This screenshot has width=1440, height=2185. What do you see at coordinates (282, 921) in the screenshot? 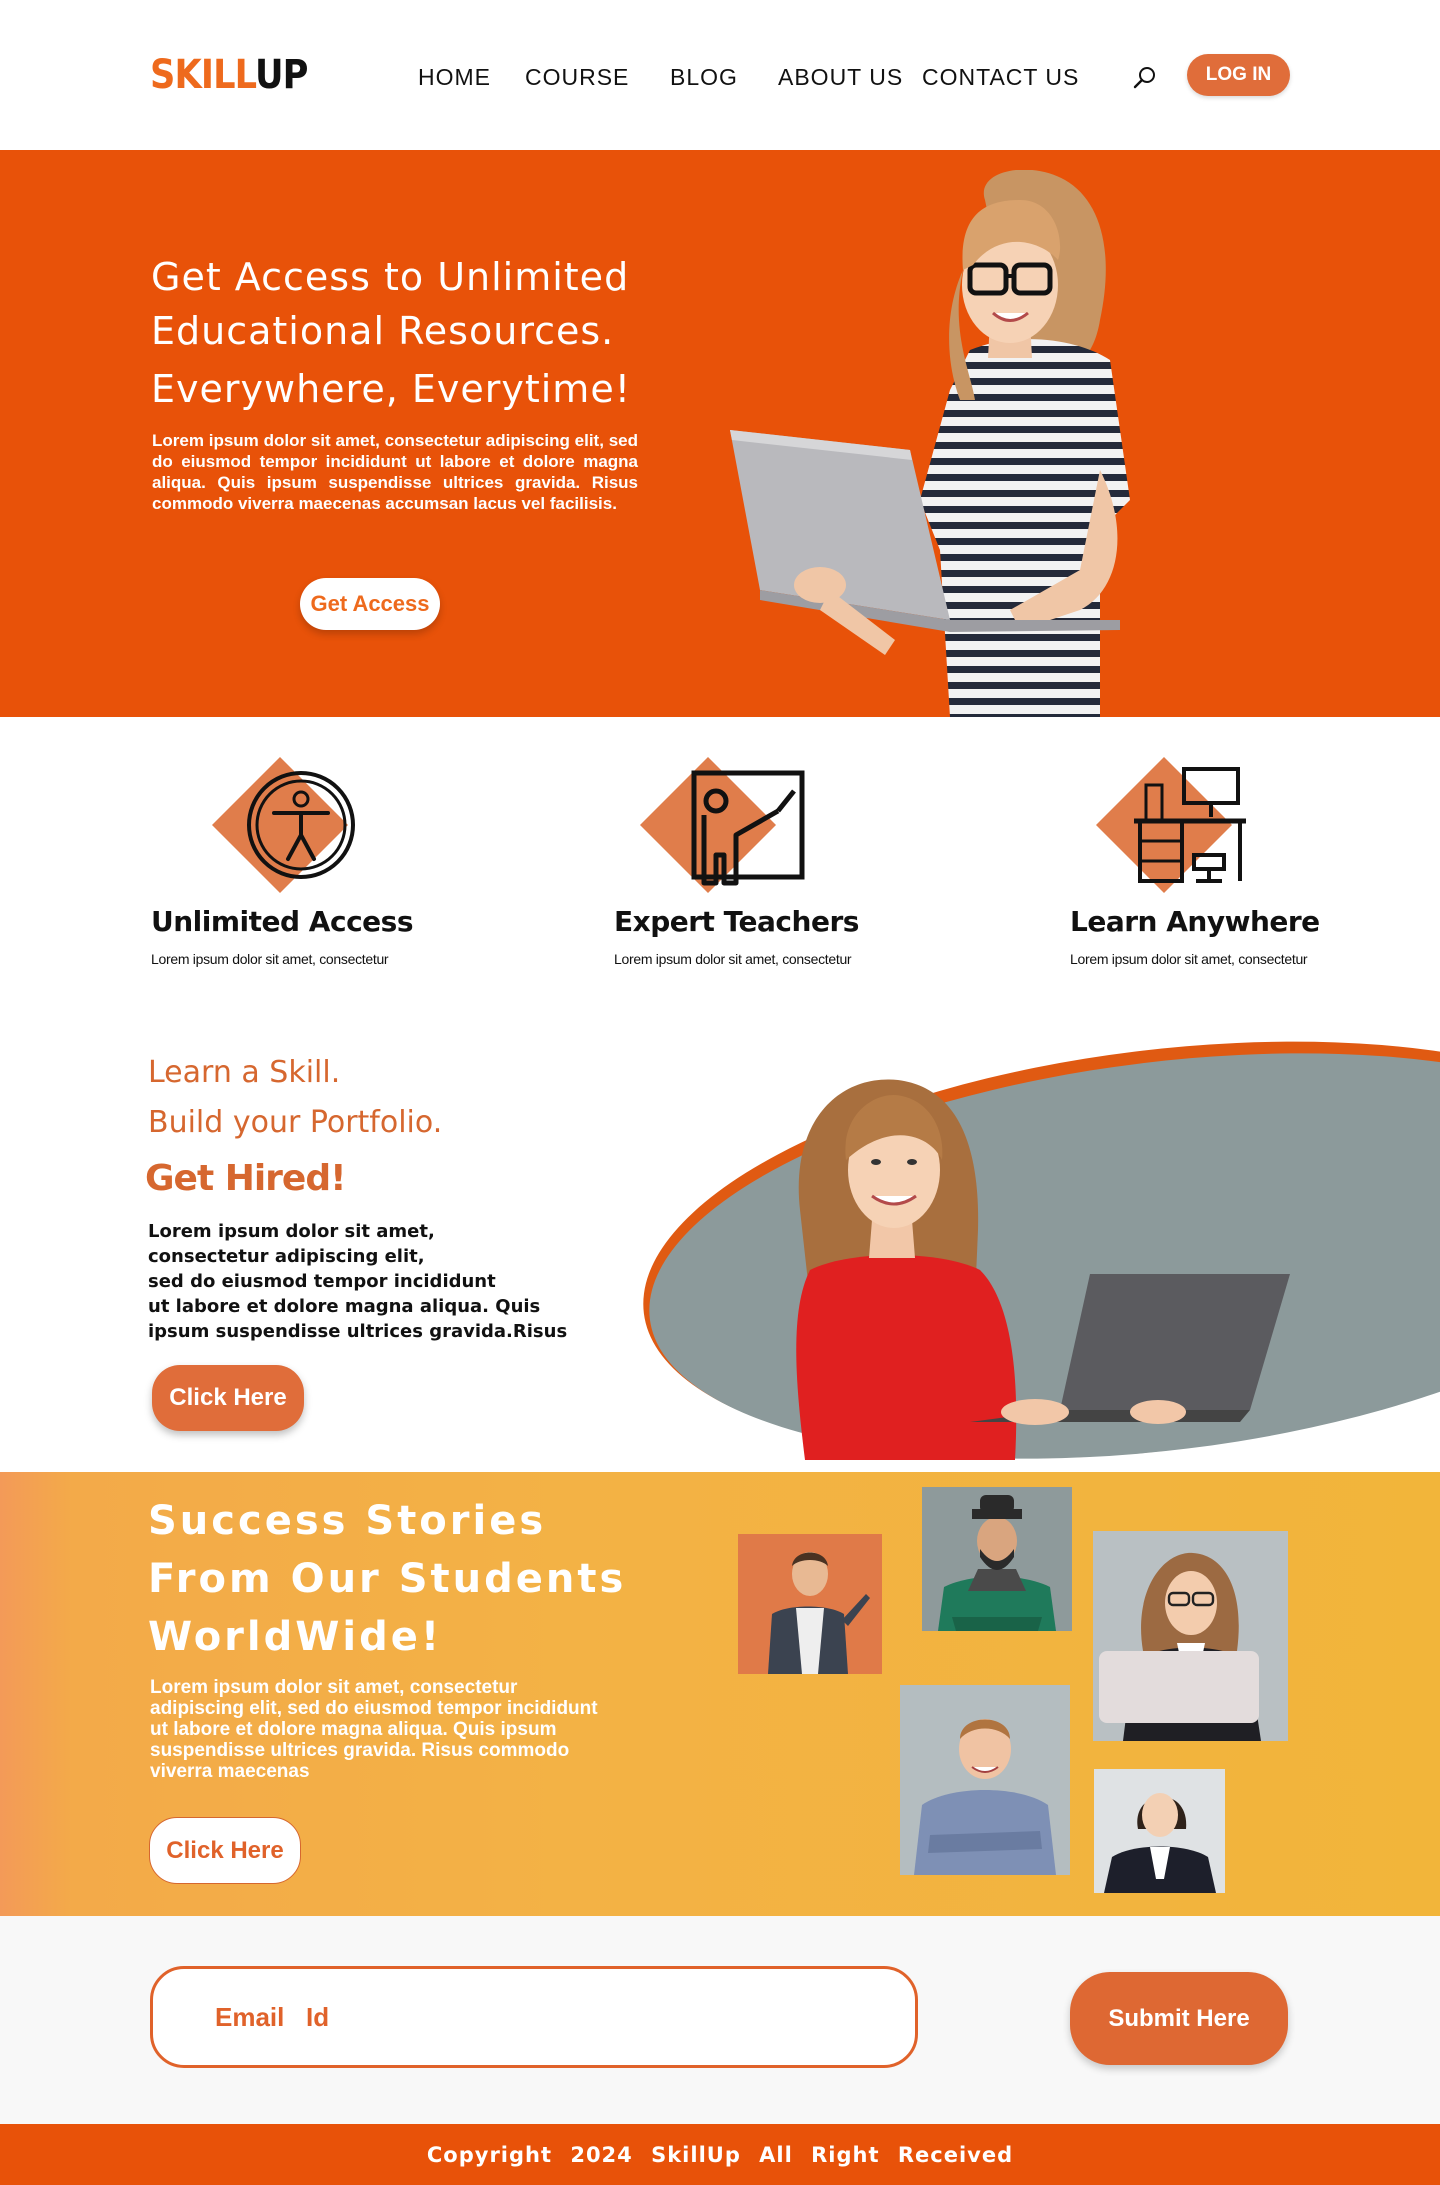
I see `feature-title: Unlimited Access` at bounding box center [282, 921].